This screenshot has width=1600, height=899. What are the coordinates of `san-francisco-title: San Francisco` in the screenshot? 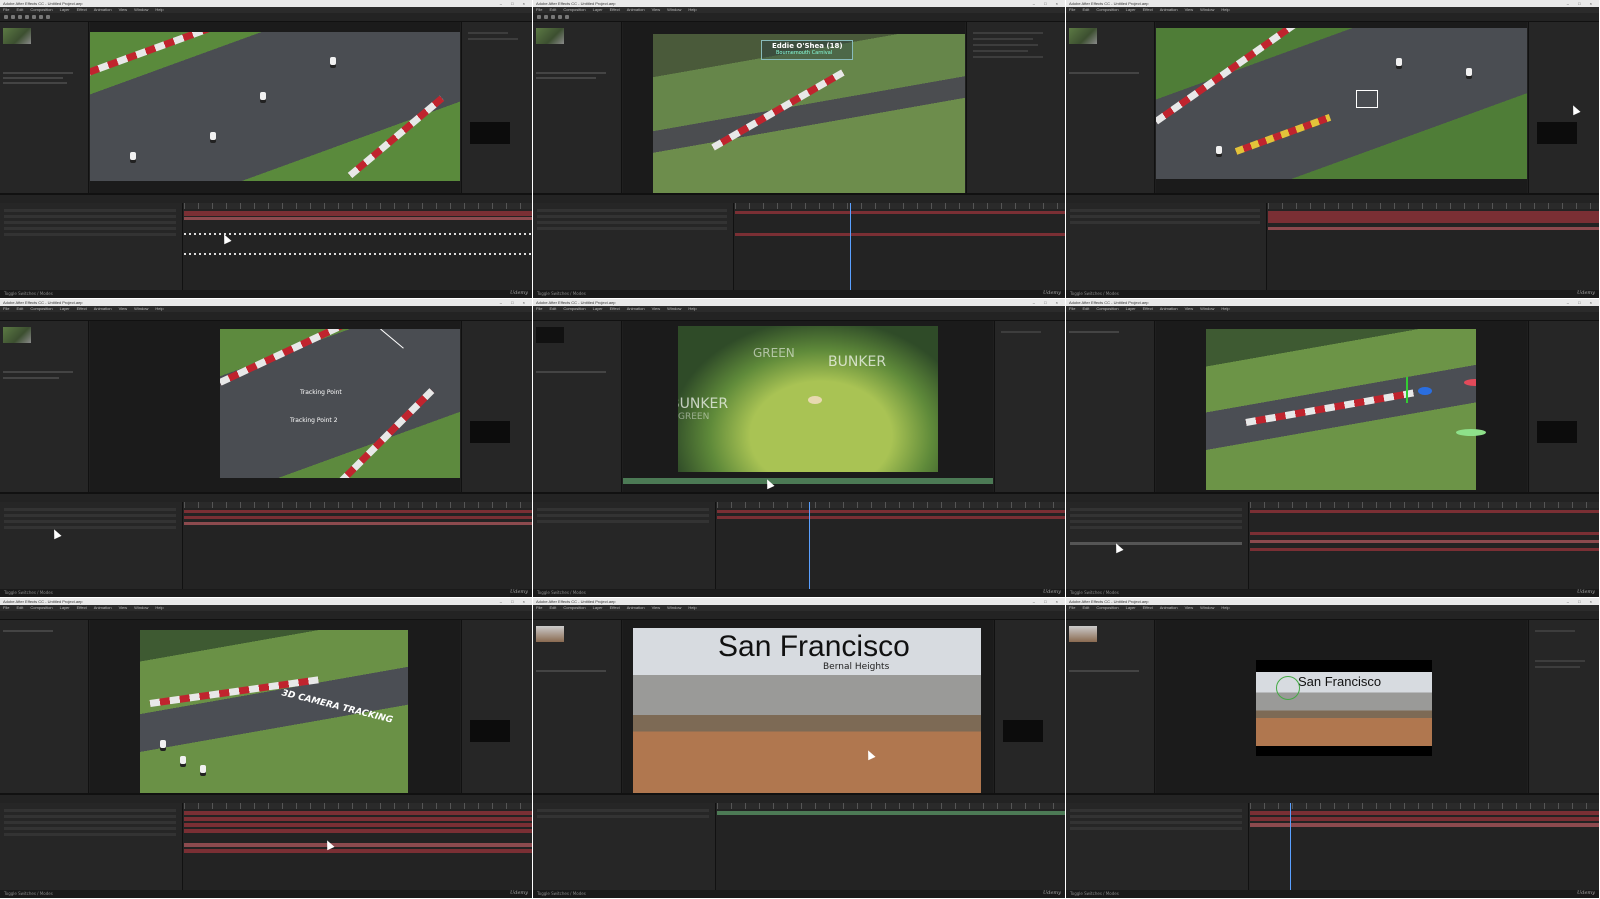 It's located at (814, 646).